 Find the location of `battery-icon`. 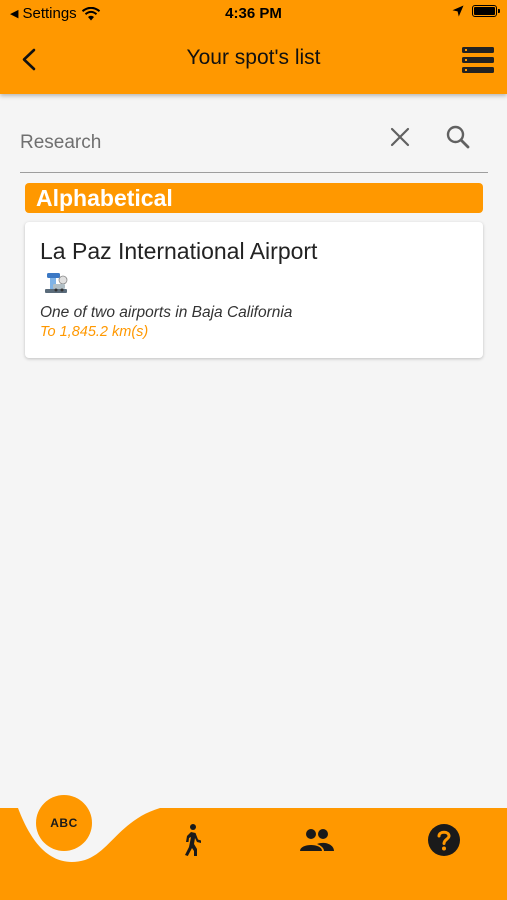

battery-icon is located at coordinates (486, 11).